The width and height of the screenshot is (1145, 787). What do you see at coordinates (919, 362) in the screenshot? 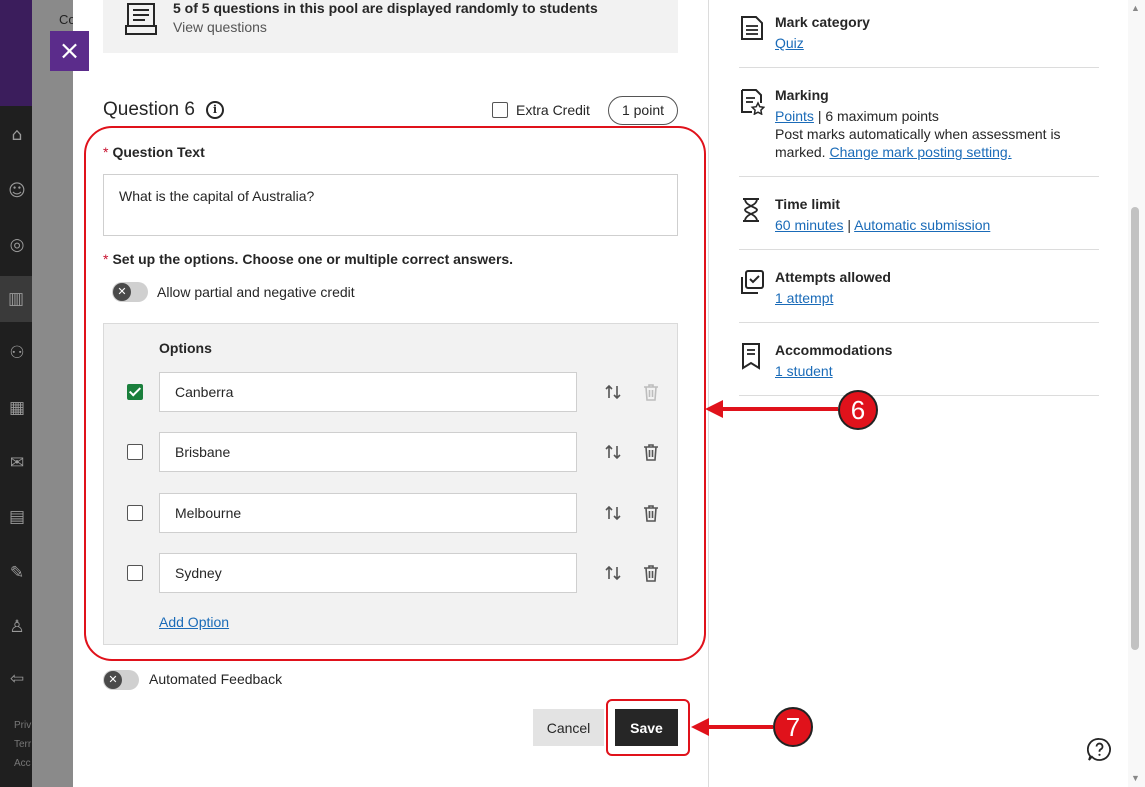
I see `accommodations-section: Accommodations 1 student` at bounding box center [919, 362].